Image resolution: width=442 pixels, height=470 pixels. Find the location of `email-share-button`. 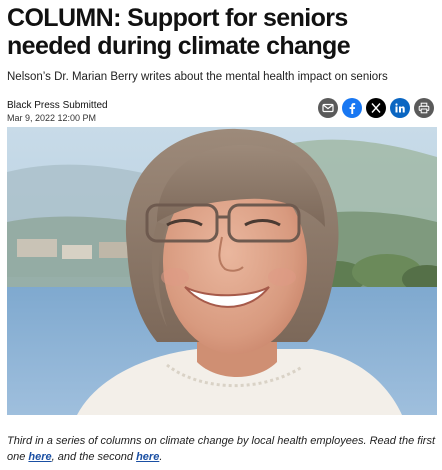

email-share-button is located at coordinates (328, 108).